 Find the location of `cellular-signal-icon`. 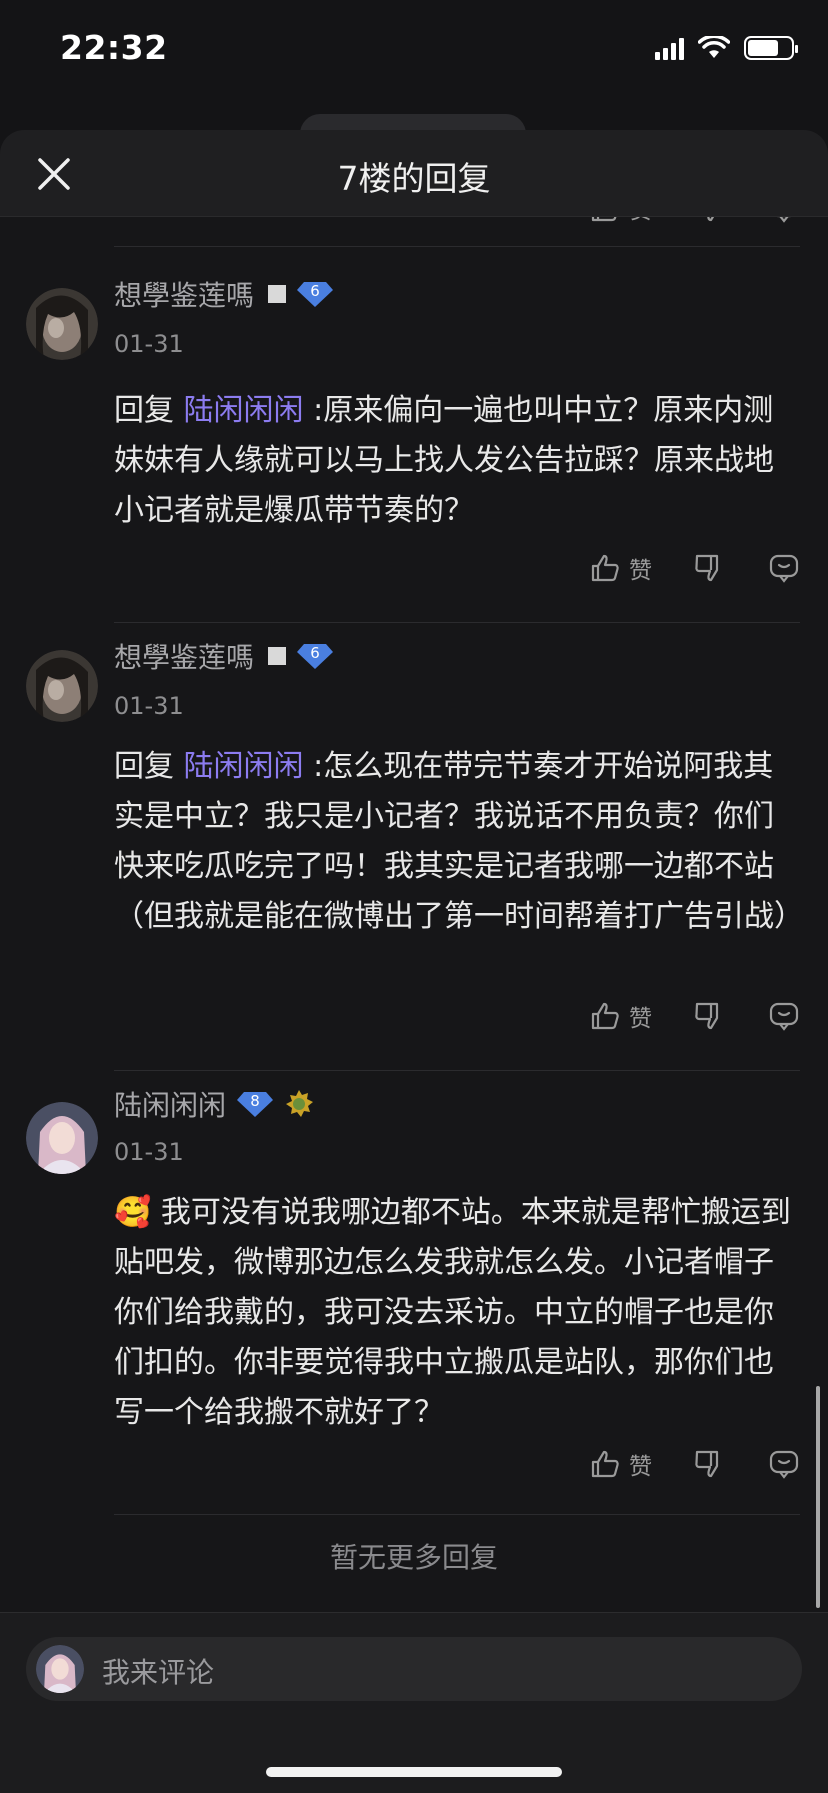

cellular-signal-icon is located at coordinates (669, 48).